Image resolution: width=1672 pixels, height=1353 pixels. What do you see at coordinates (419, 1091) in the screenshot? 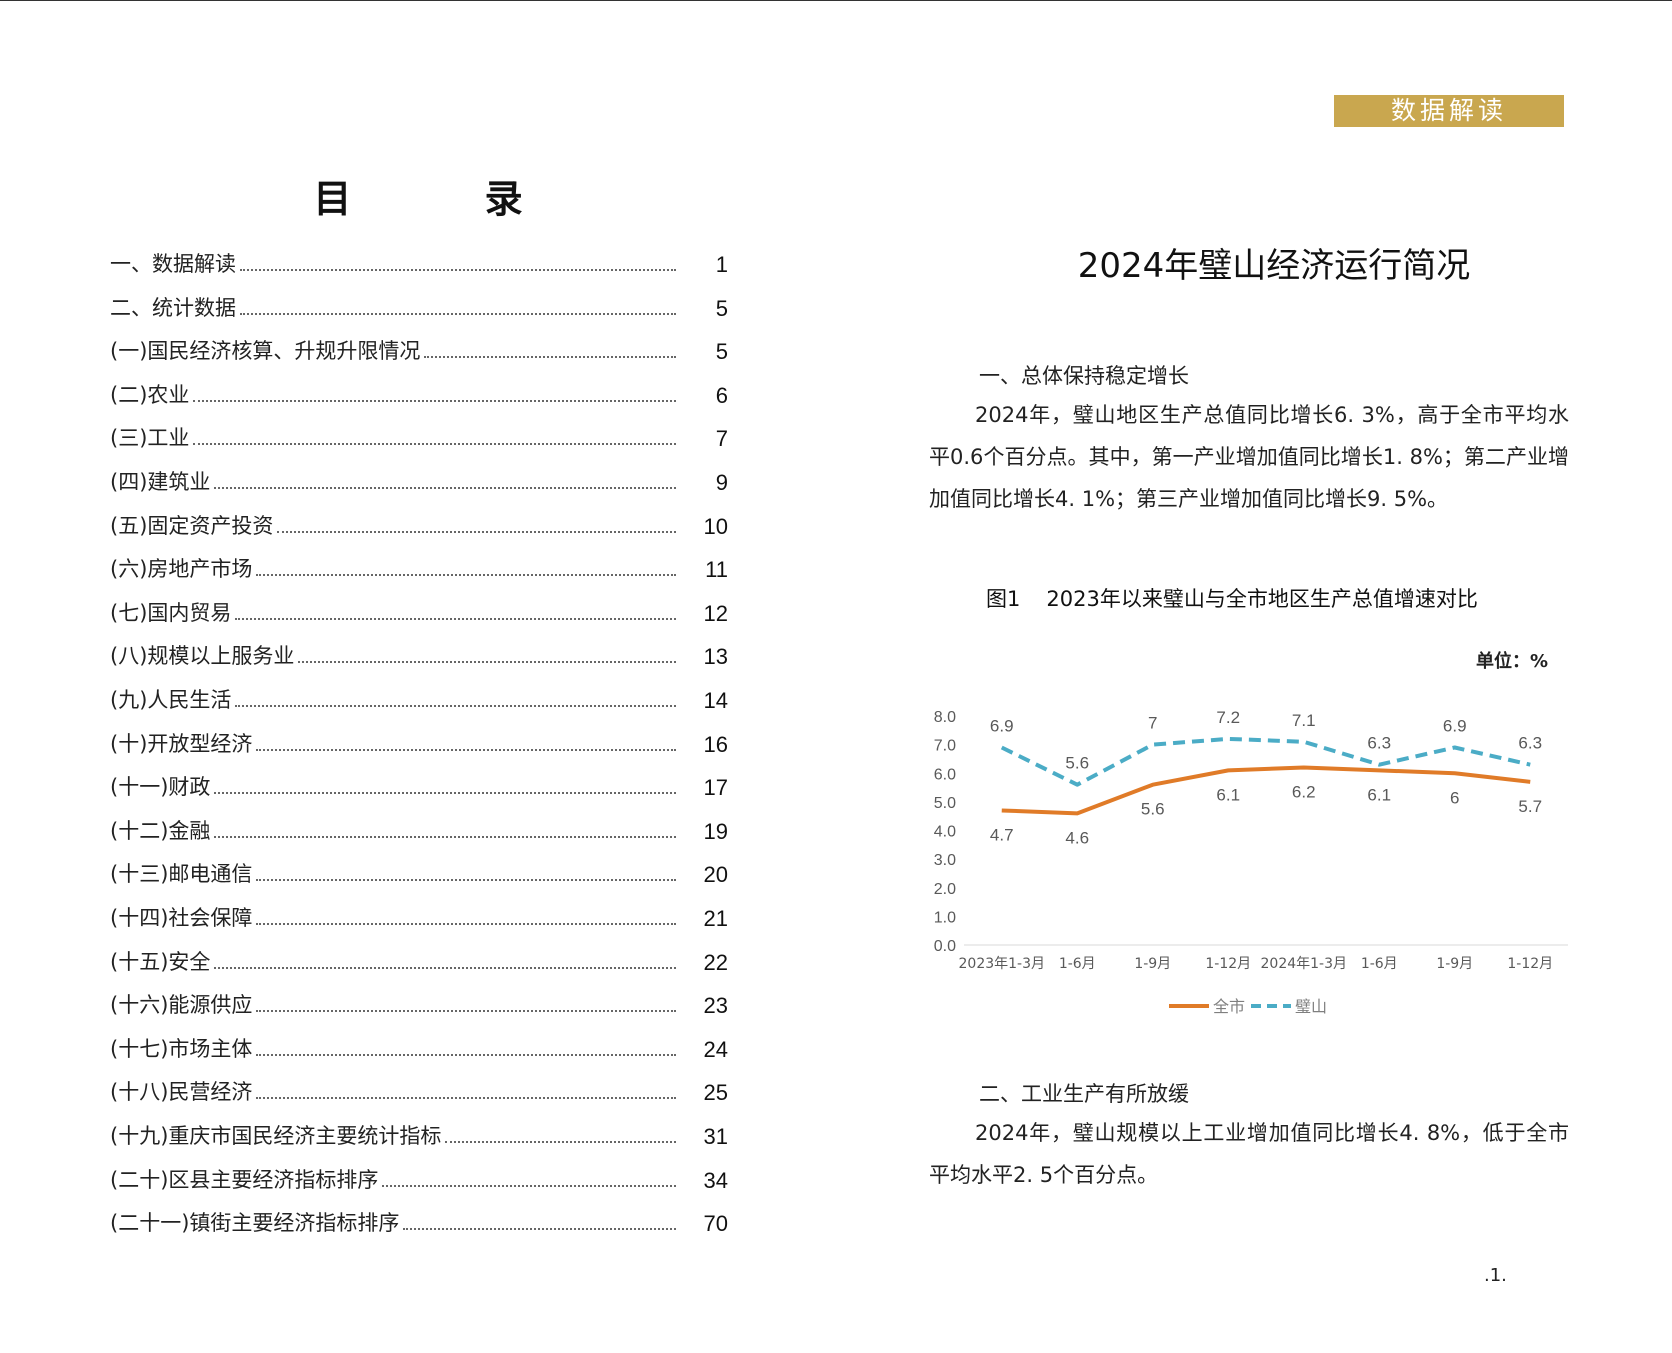
I see `toc-entry: (十八)民营经济 25` at bounding box center [419, 1091].